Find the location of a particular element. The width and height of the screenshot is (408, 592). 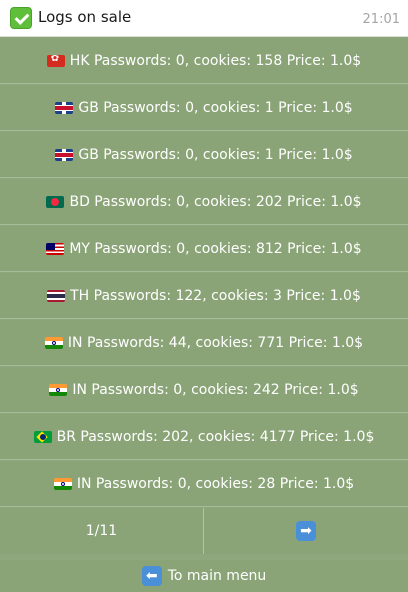

br-flag-icon is located at coordinates (42, 436).